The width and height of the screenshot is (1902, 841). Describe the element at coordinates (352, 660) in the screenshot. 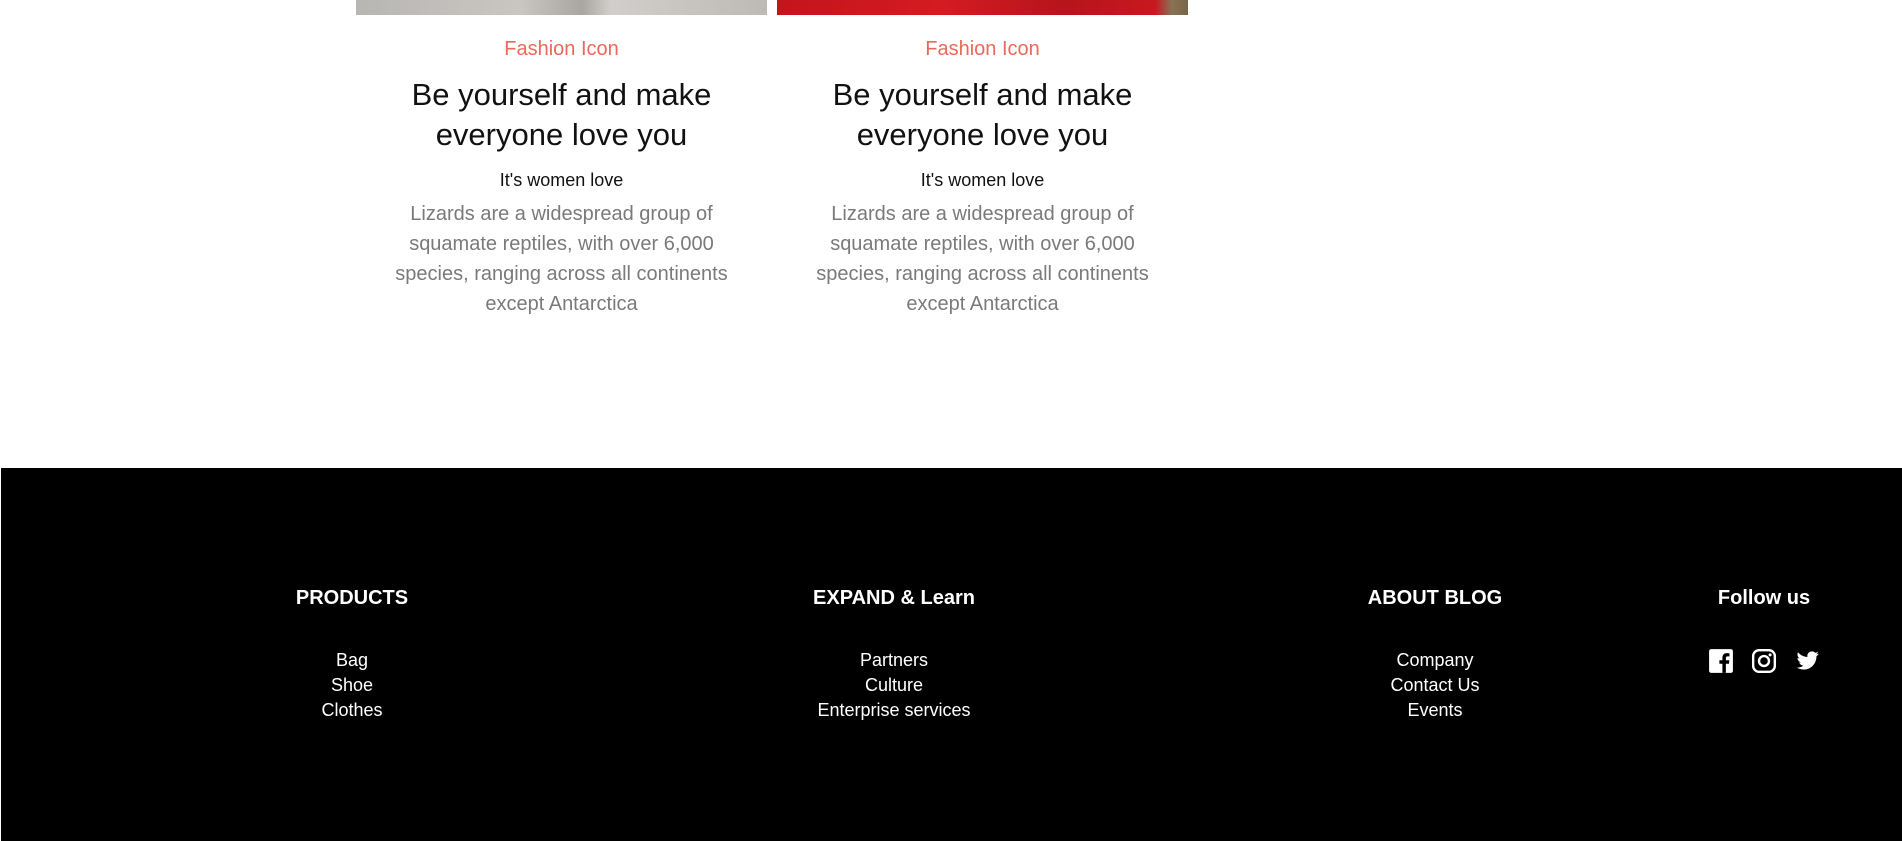

I see `footer-link-bag: Bag` at that location.